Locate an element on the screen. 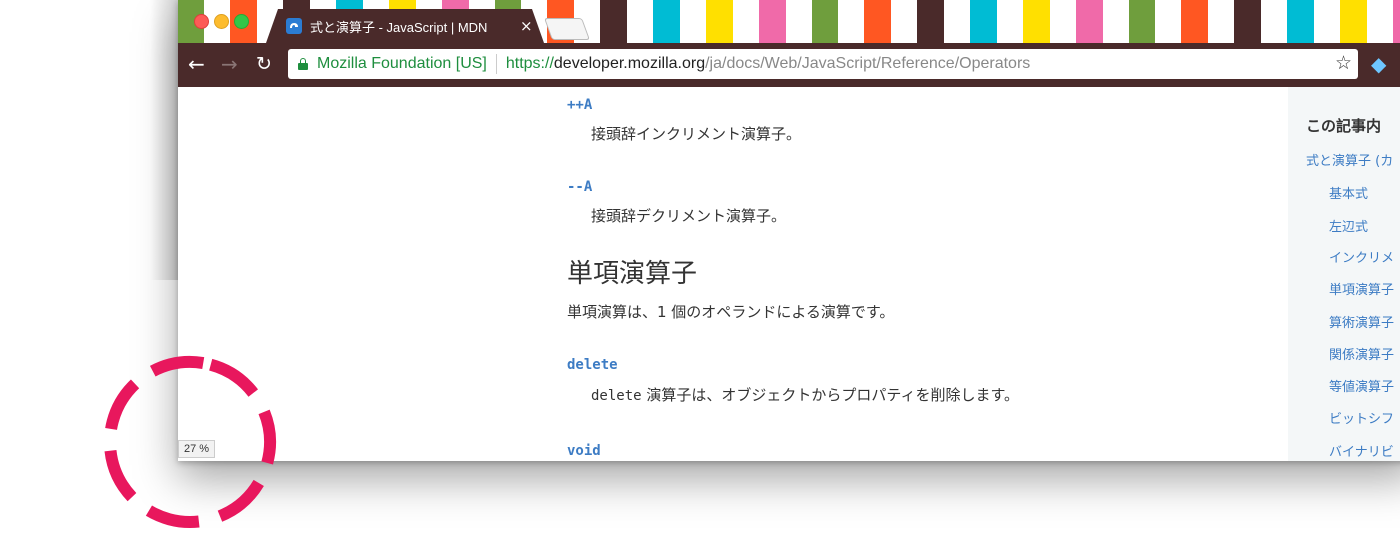 The image size is (1400, 560). extension-icon: ◆ is located at coordinates (1378, 64).